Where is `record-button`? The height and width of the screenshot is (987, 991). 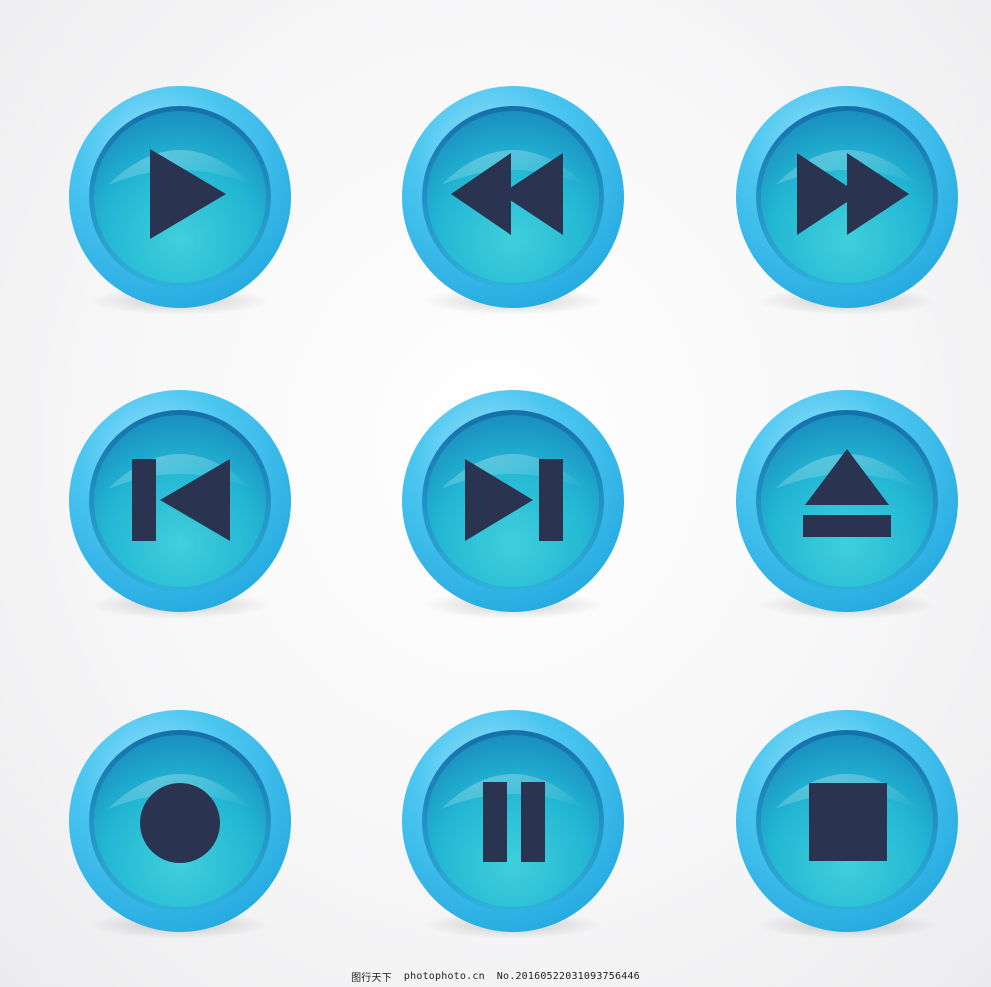
record-button is located at coordinates (180, 824).